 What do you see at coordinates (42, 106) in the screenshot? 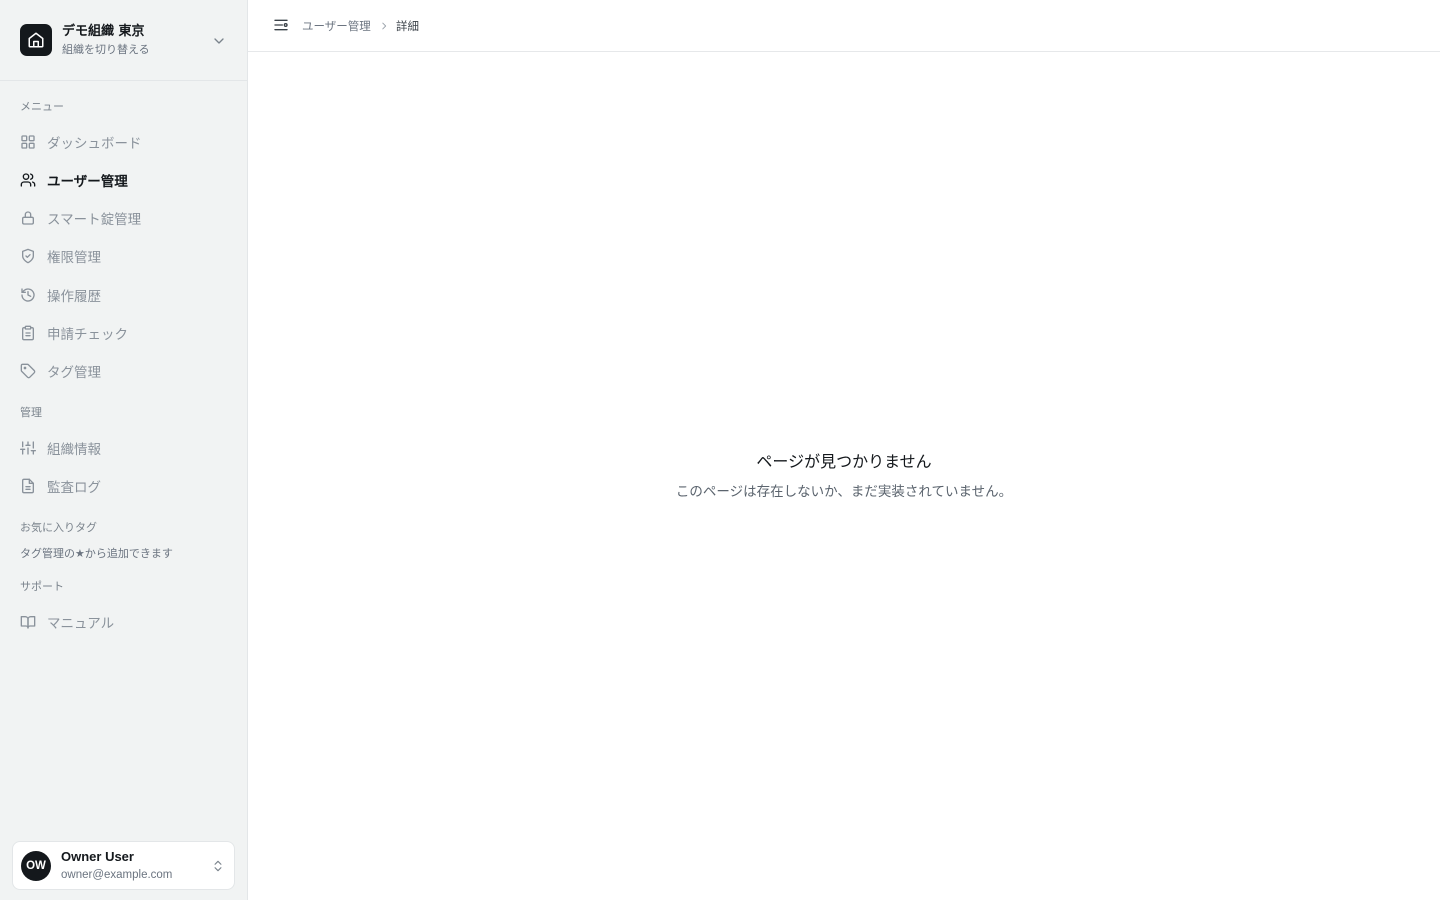
I see `section-label-menu: メニュー` at bounding box center [42, 106].